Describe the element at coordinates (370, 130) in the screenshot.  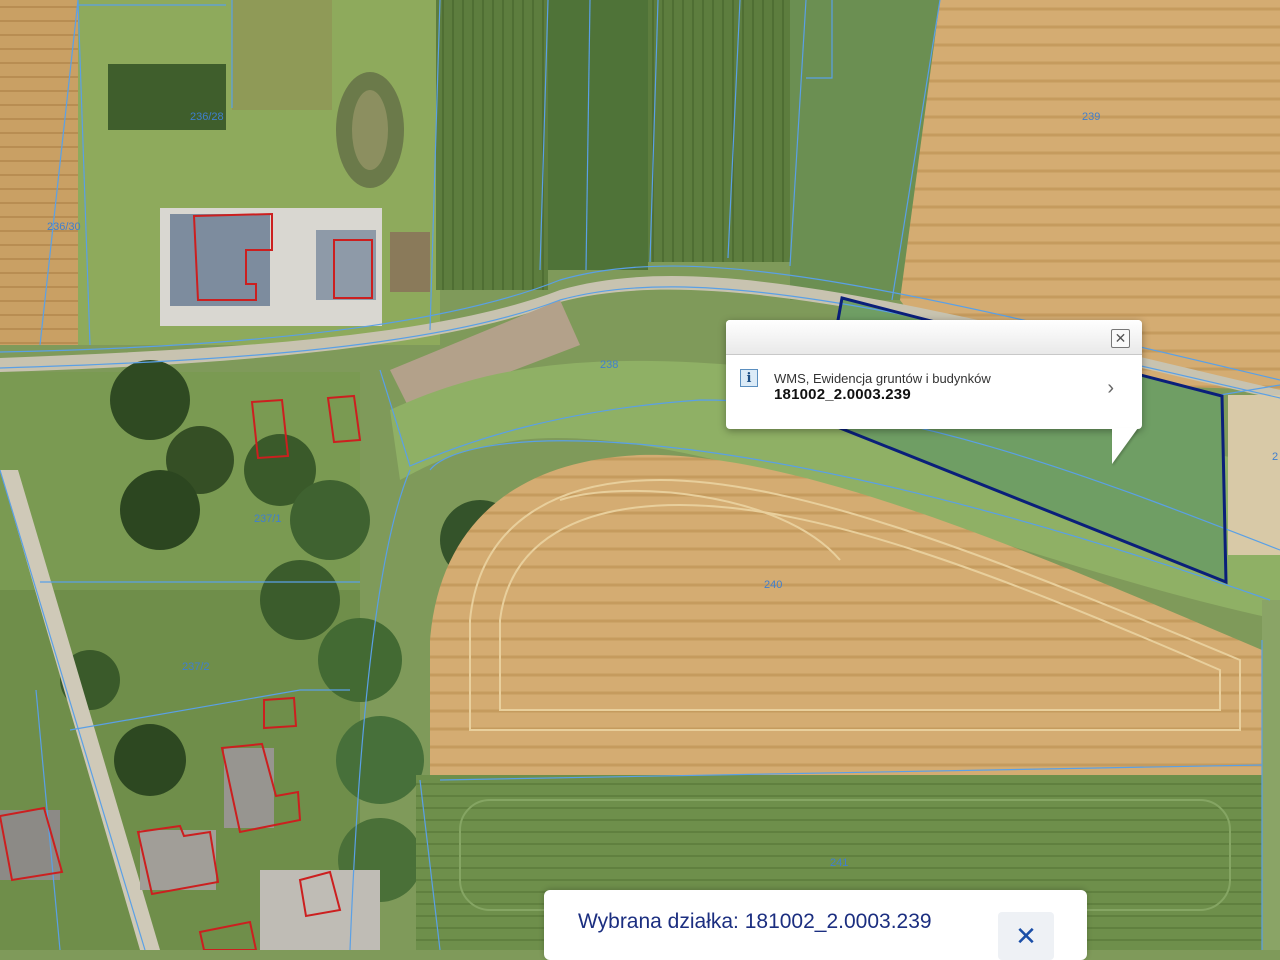
I see `pond-inner` at that location.